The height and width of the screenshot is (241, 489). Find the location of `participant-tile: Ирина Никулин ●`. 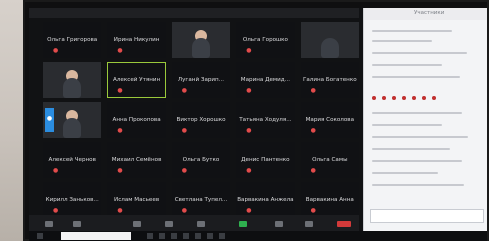

participant-tile: Ирина Никулин ● is located at coordinates (136, 40).